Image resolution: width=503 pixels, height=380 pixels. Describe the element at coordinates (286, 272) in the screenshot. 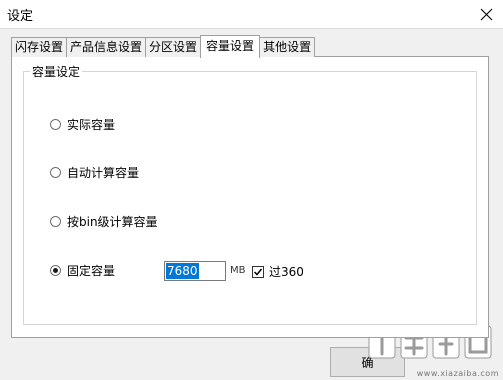

I see `over-360-label: 过360` at that location.